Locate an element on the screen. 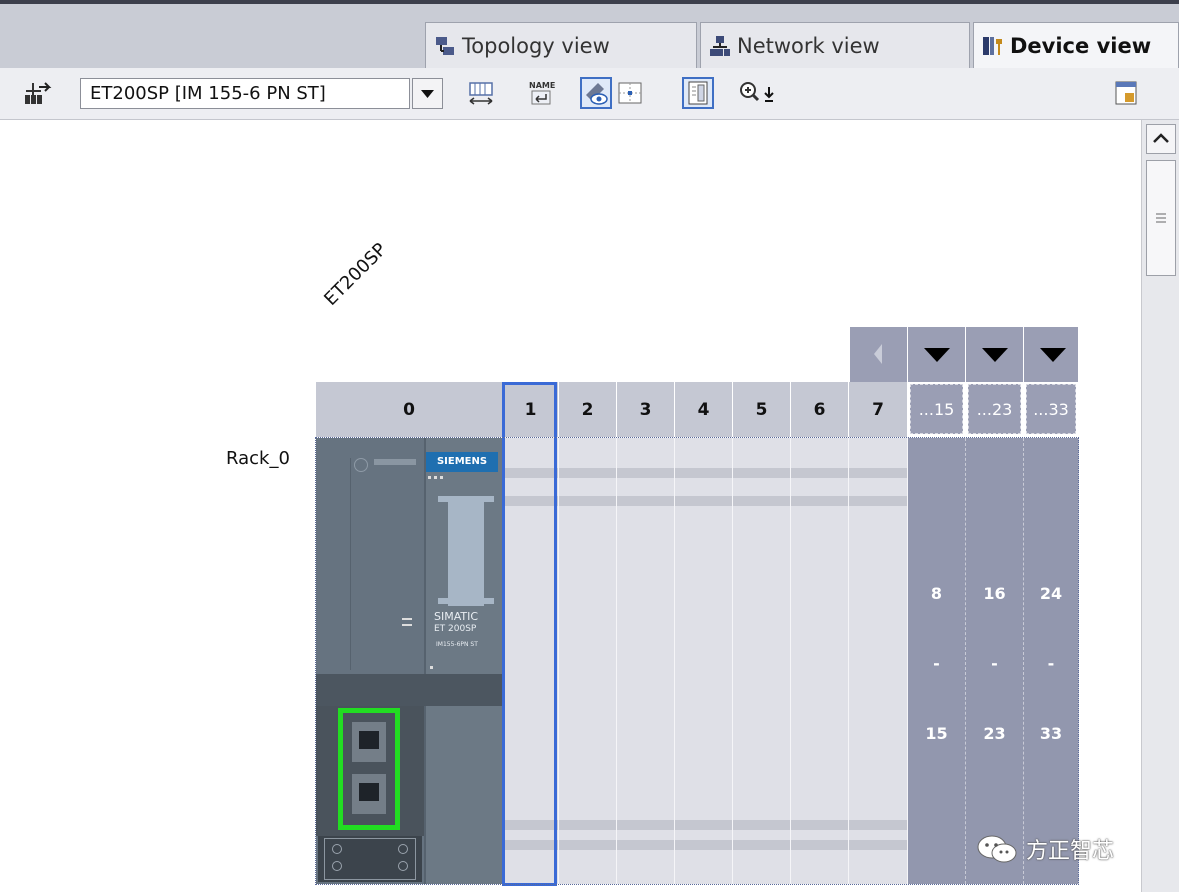  slot-header: 3 is located at coordinates (645, 409).